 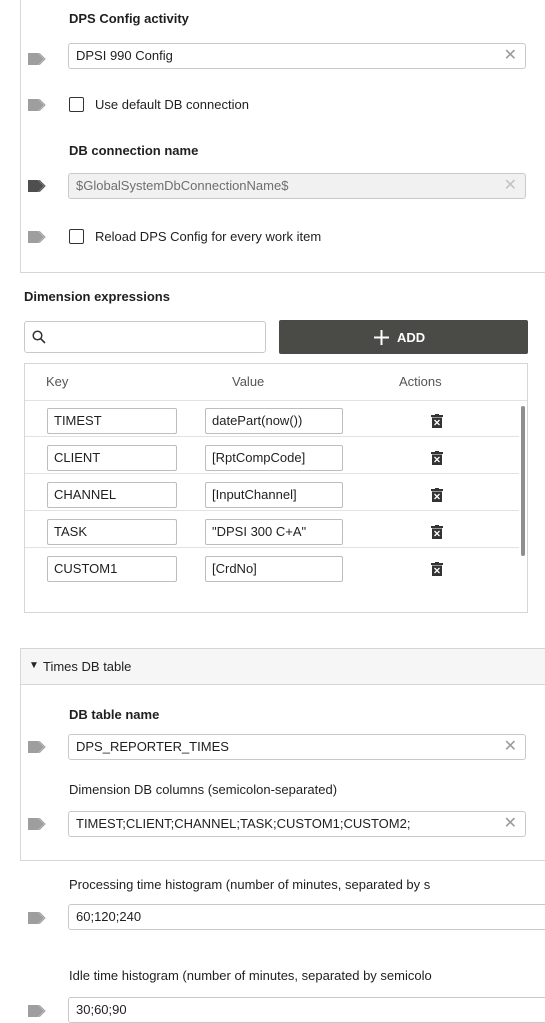 I want to click on db-connection-value: $GlobalSystemDbConnectionName$, so click(x=182, y=185).